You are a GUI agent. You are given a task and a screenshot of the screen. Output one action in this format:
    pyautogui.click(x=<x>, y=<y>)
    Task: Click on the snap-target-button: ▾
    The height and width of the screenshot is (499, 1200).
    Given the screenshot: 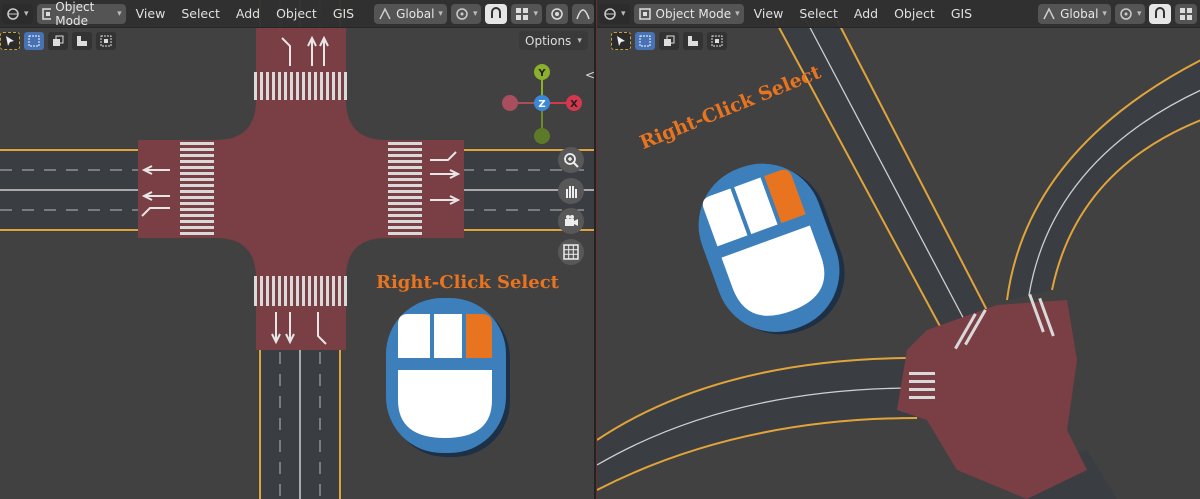 What is the action you would take?
    pyautogui.click(x=526, y=13)
    